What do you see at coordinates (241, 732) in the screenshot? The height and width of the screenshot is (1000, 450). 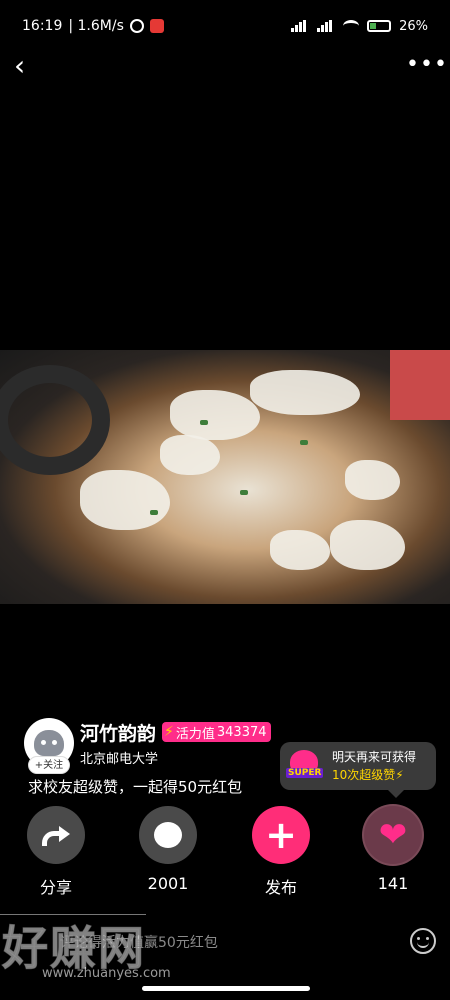 I see `vitality-value: 343374` at bounding box center [241, 732].